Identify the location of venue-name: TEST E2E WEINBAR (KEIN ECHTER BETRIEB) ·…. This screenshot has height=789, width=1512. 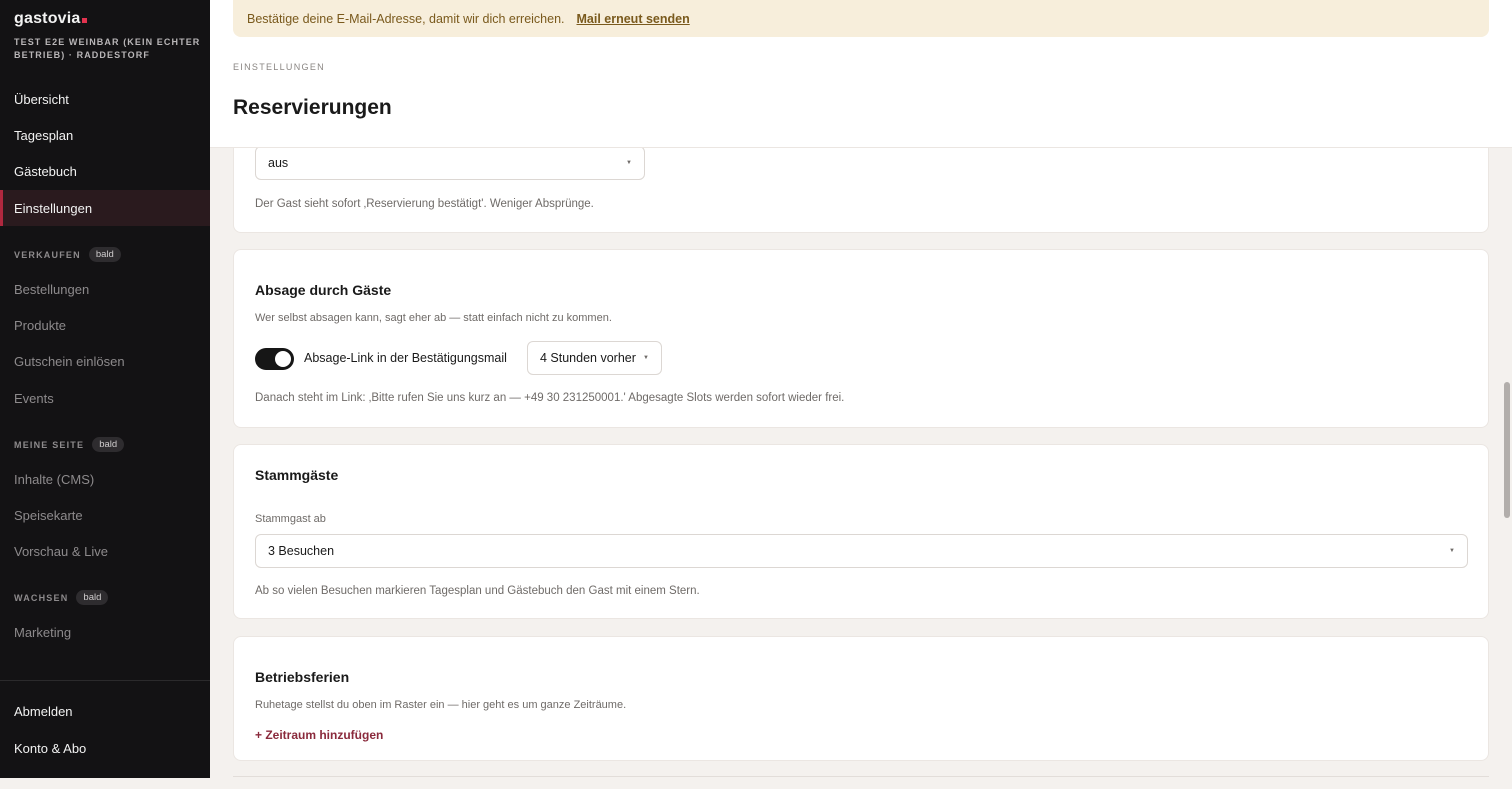
(107, 48).